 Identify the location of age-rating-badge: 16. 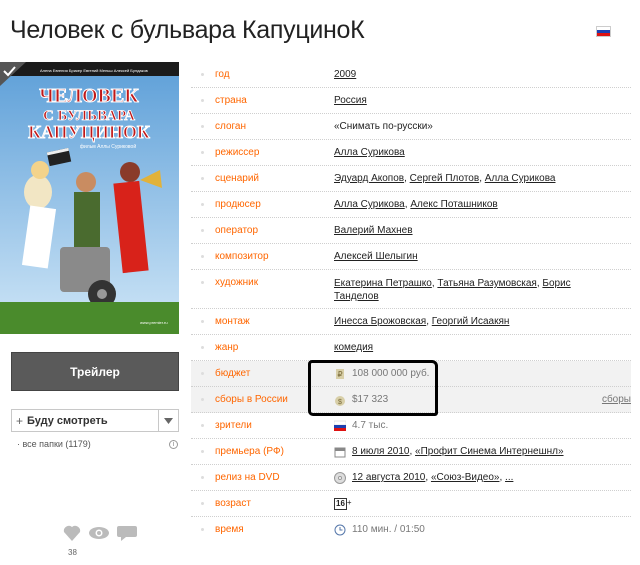
(340, 504).